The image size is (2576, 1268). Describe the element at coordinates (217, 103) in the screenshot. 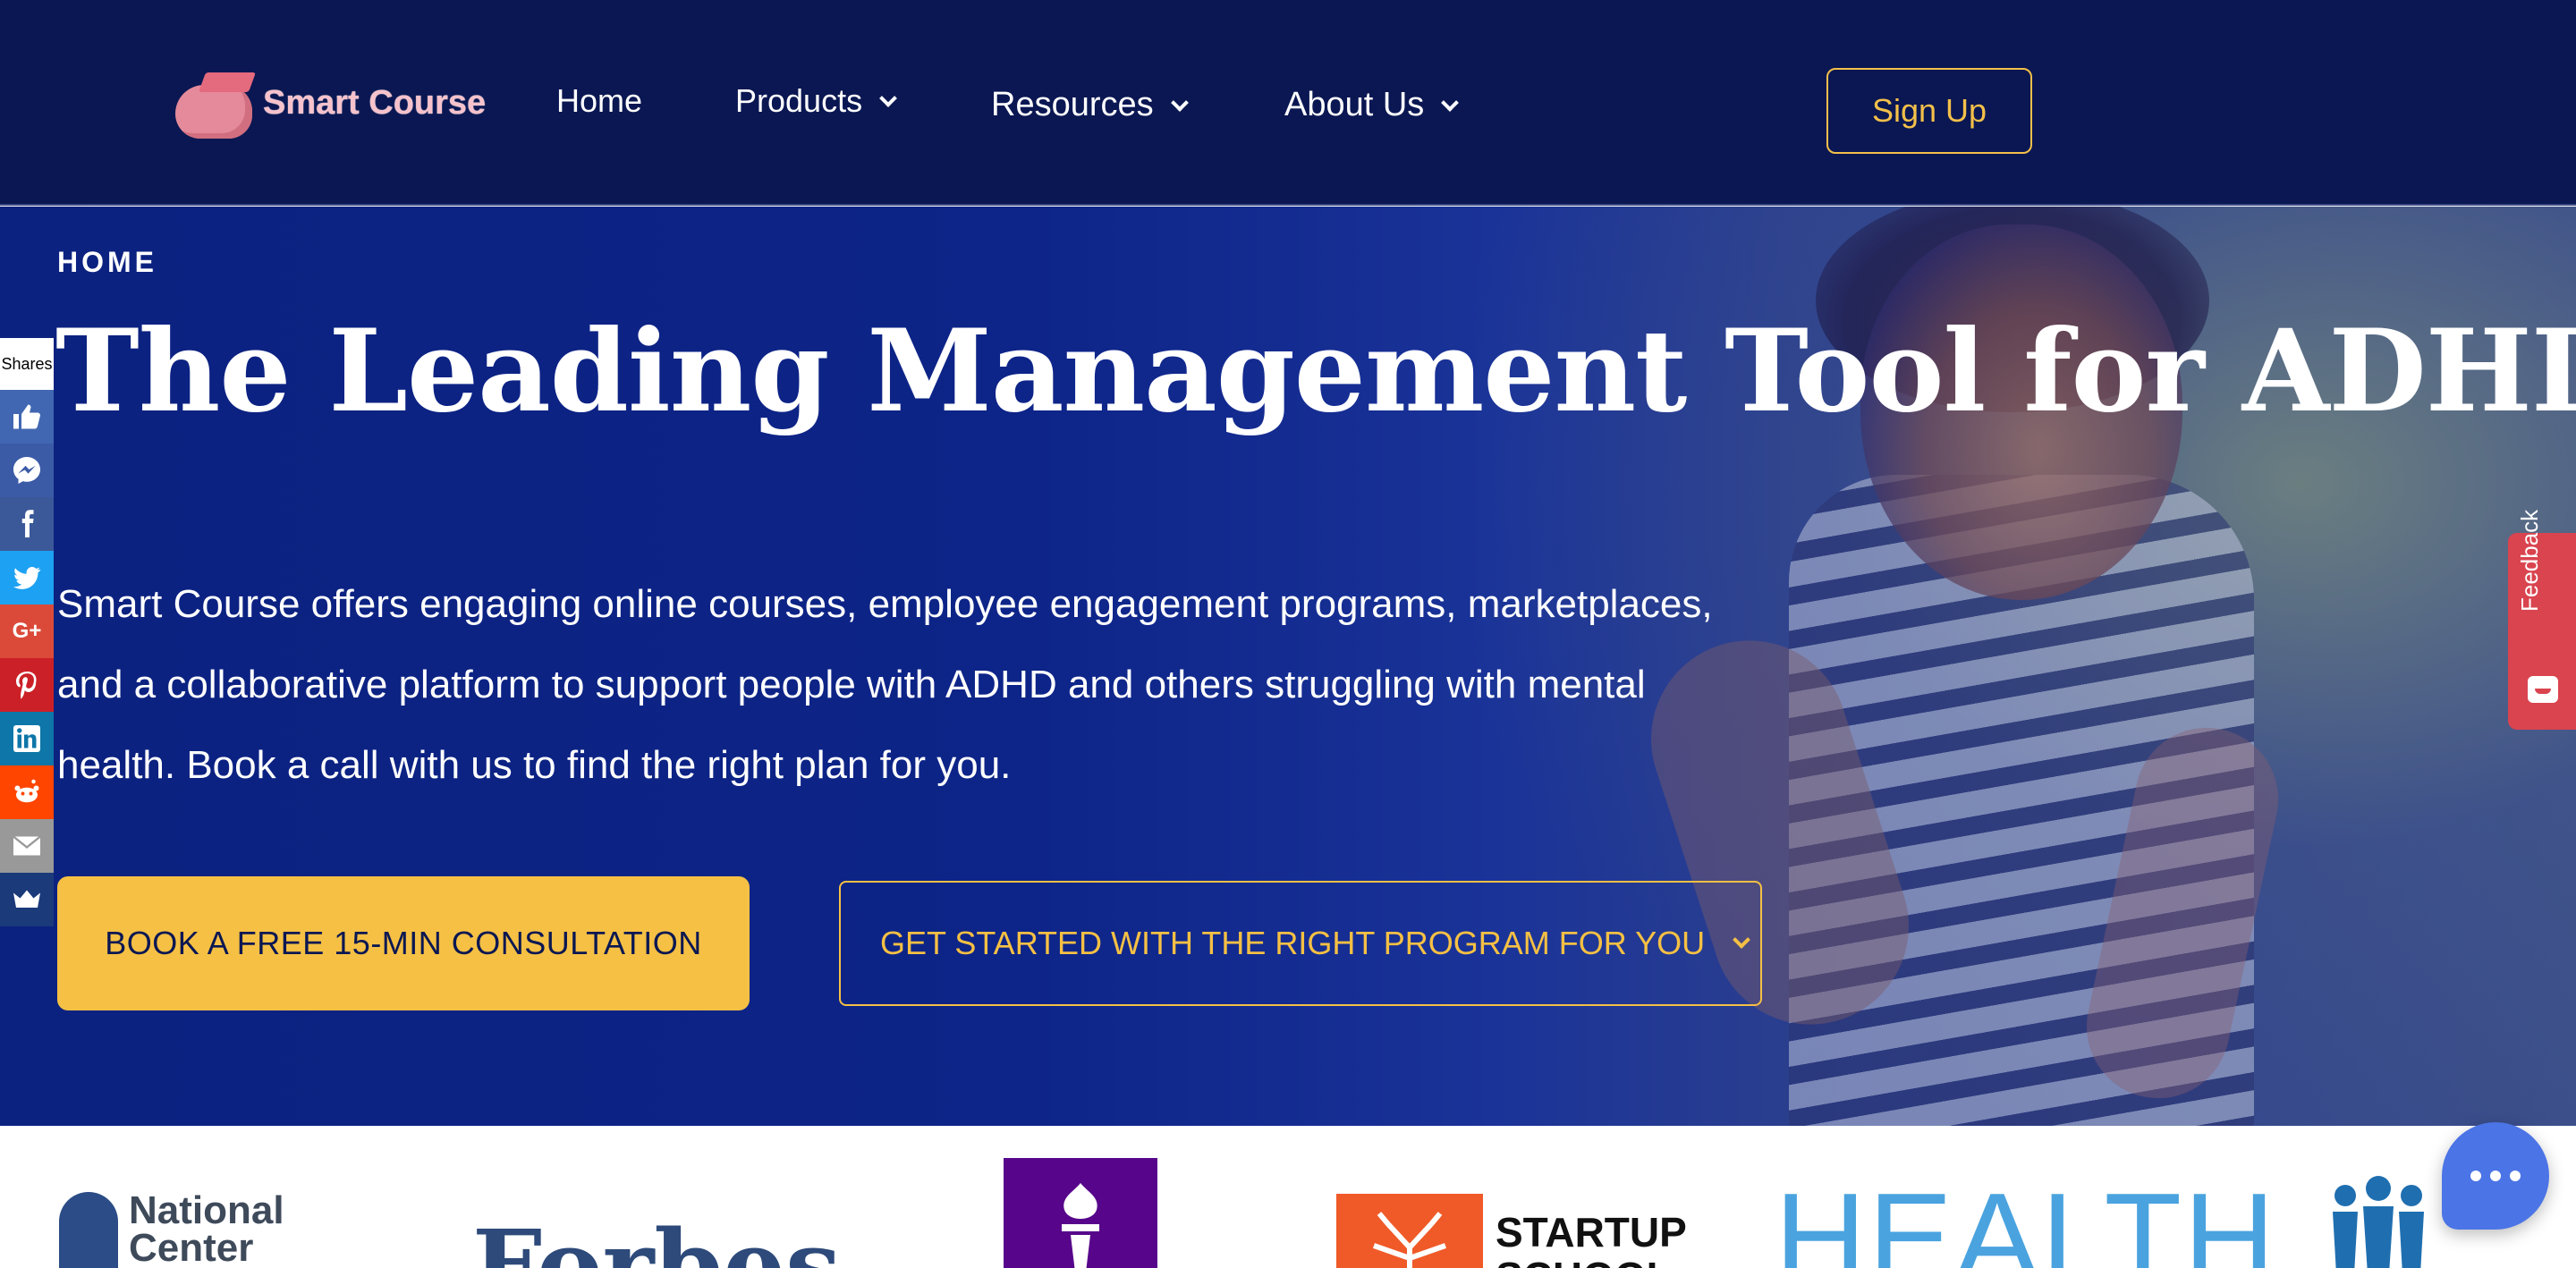

I see `brain-cap-logo-icon` at that location.